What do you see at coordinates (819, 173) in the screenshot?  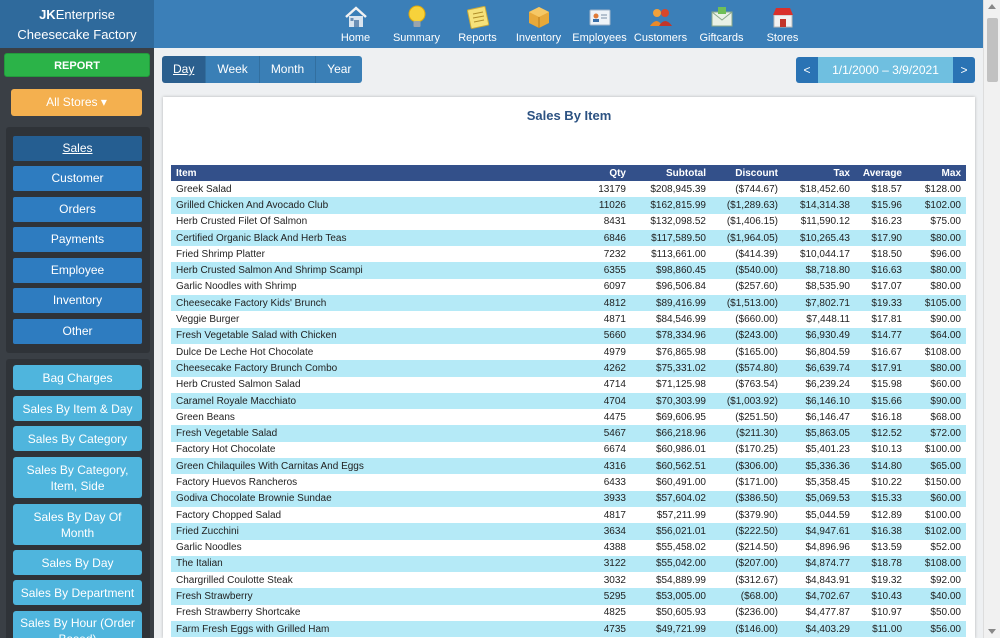 I see `column-header-tax: Tax` at bounding box center [819, 173].